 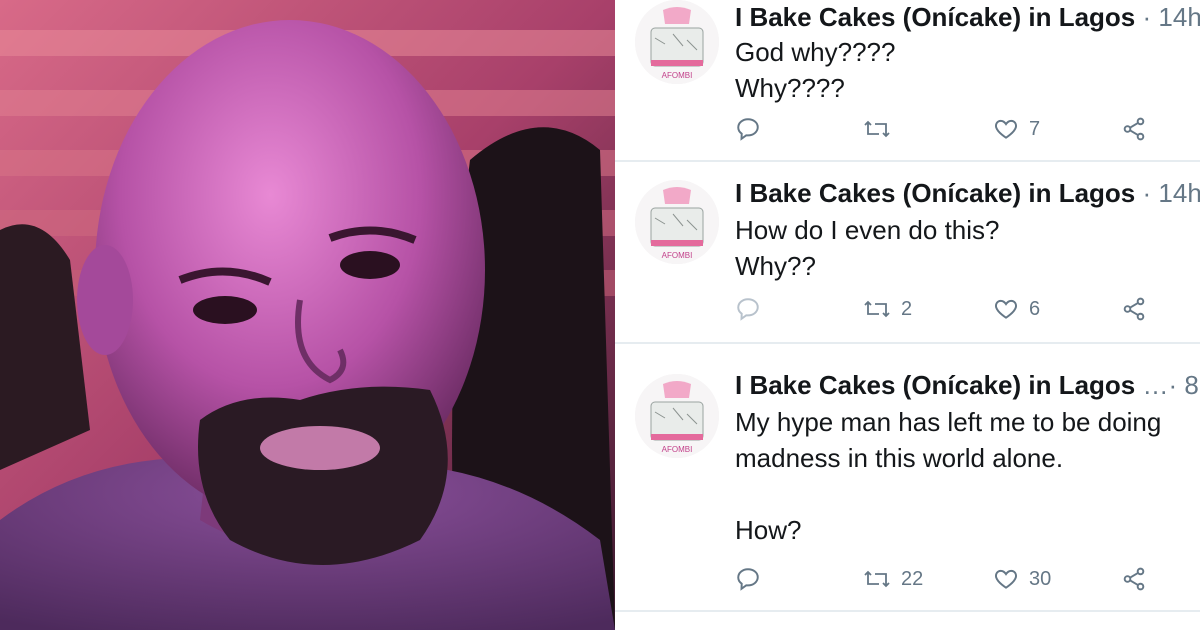 I want to click on action-bar: 7, so click(x=945, y=129).